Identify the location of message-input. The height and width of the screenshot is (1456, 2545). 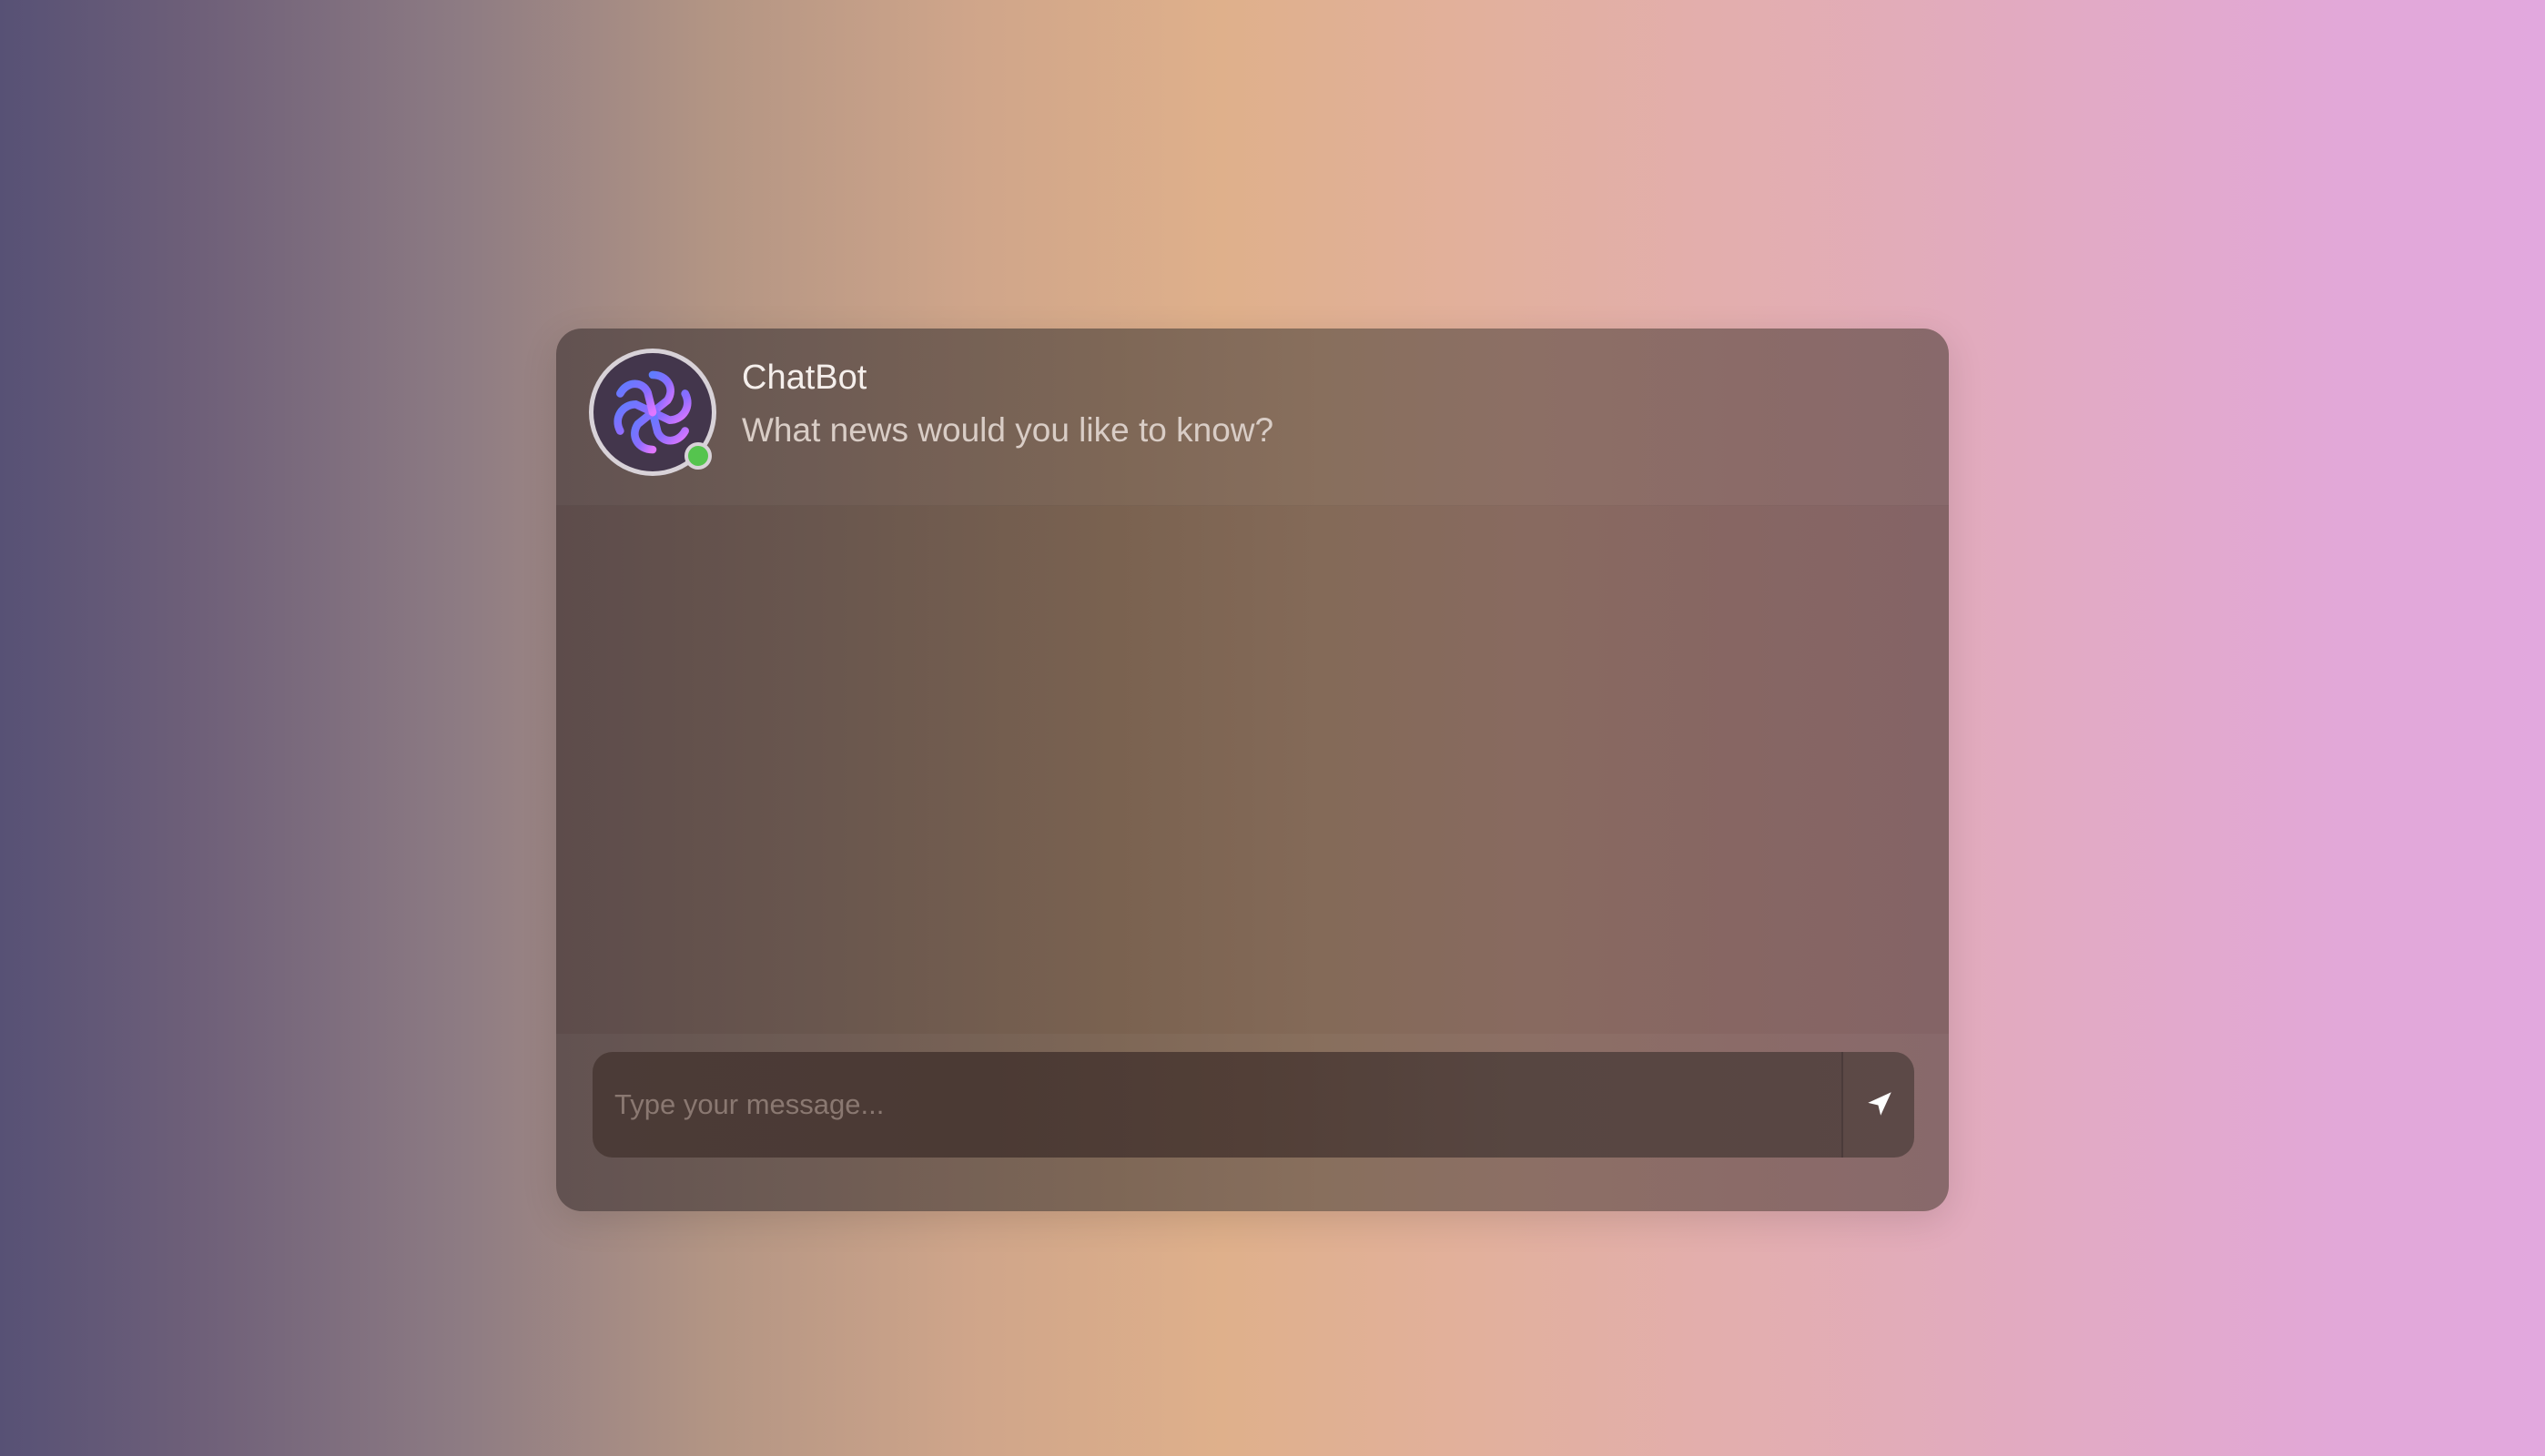
(1217, 1105).